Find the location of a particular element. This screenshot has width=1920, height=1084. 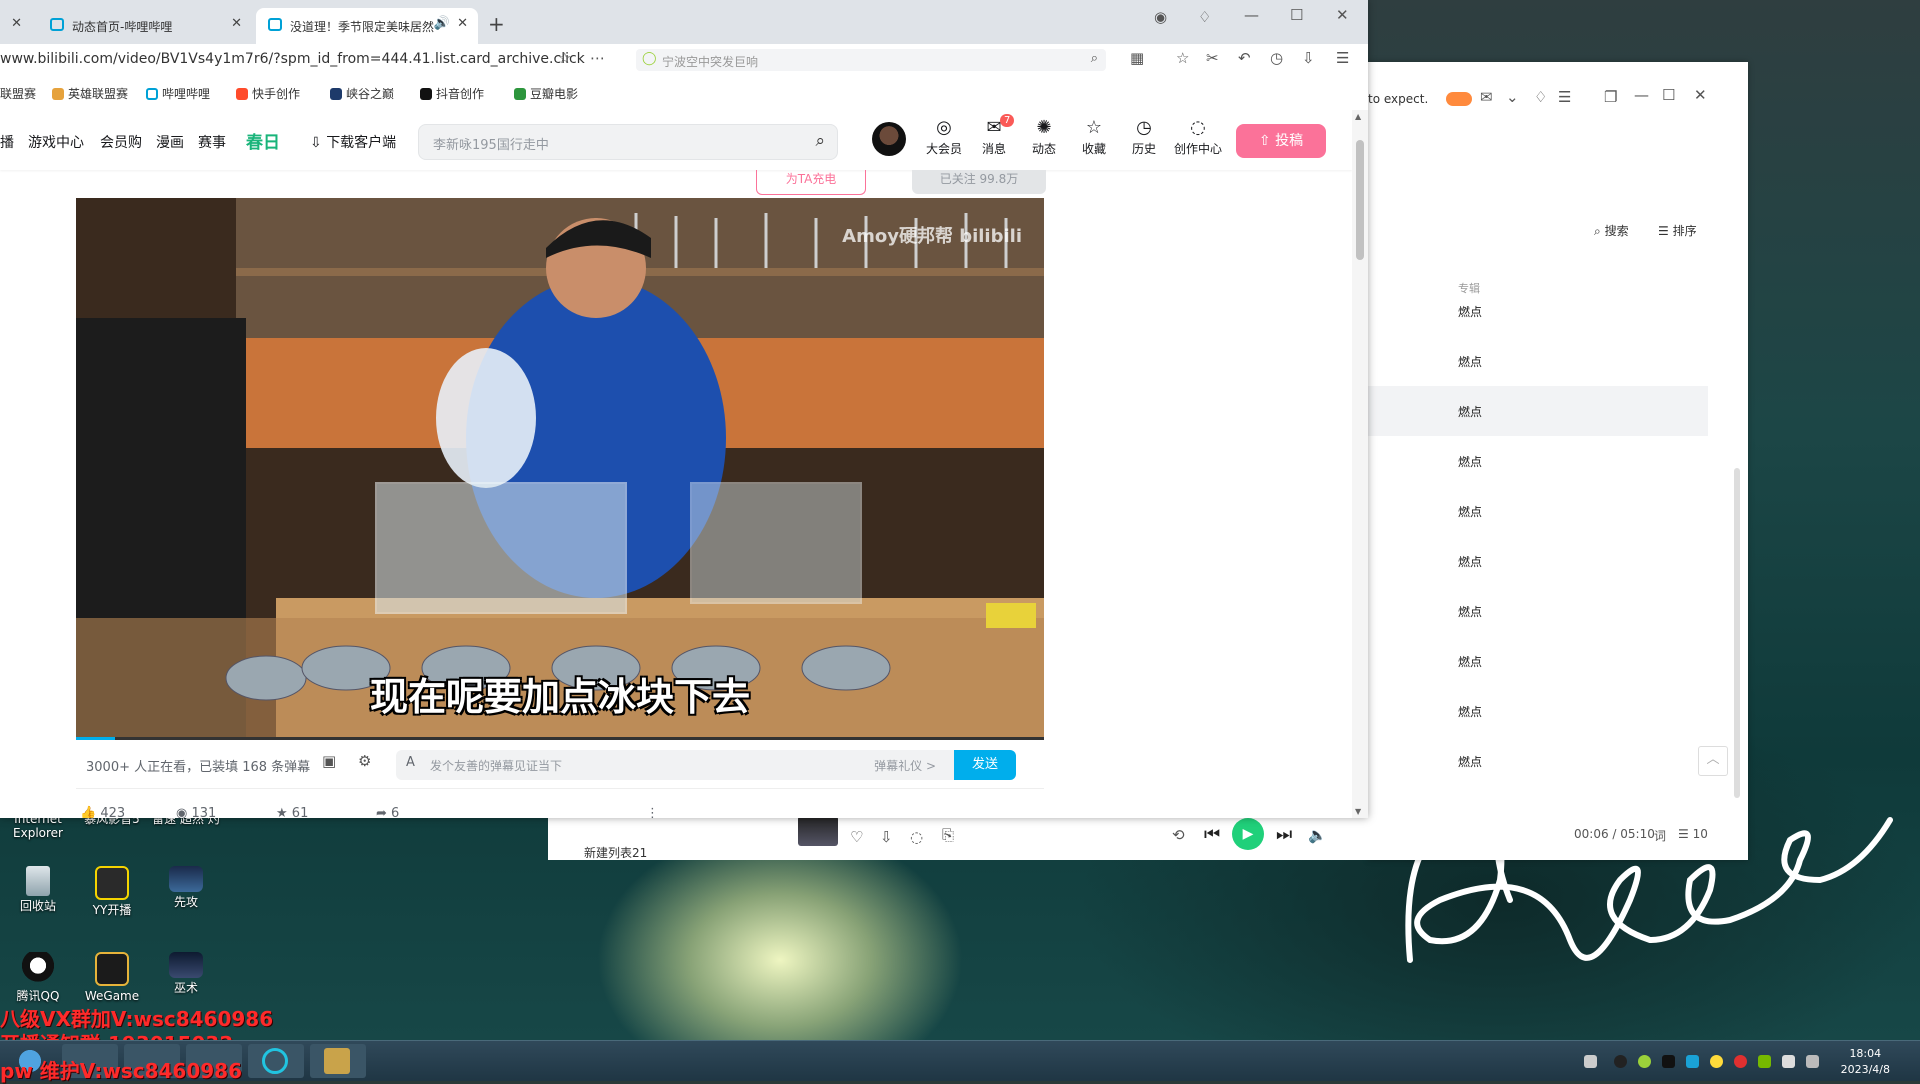

next-icon: ⏭ is located at coordinates (1284, 834).